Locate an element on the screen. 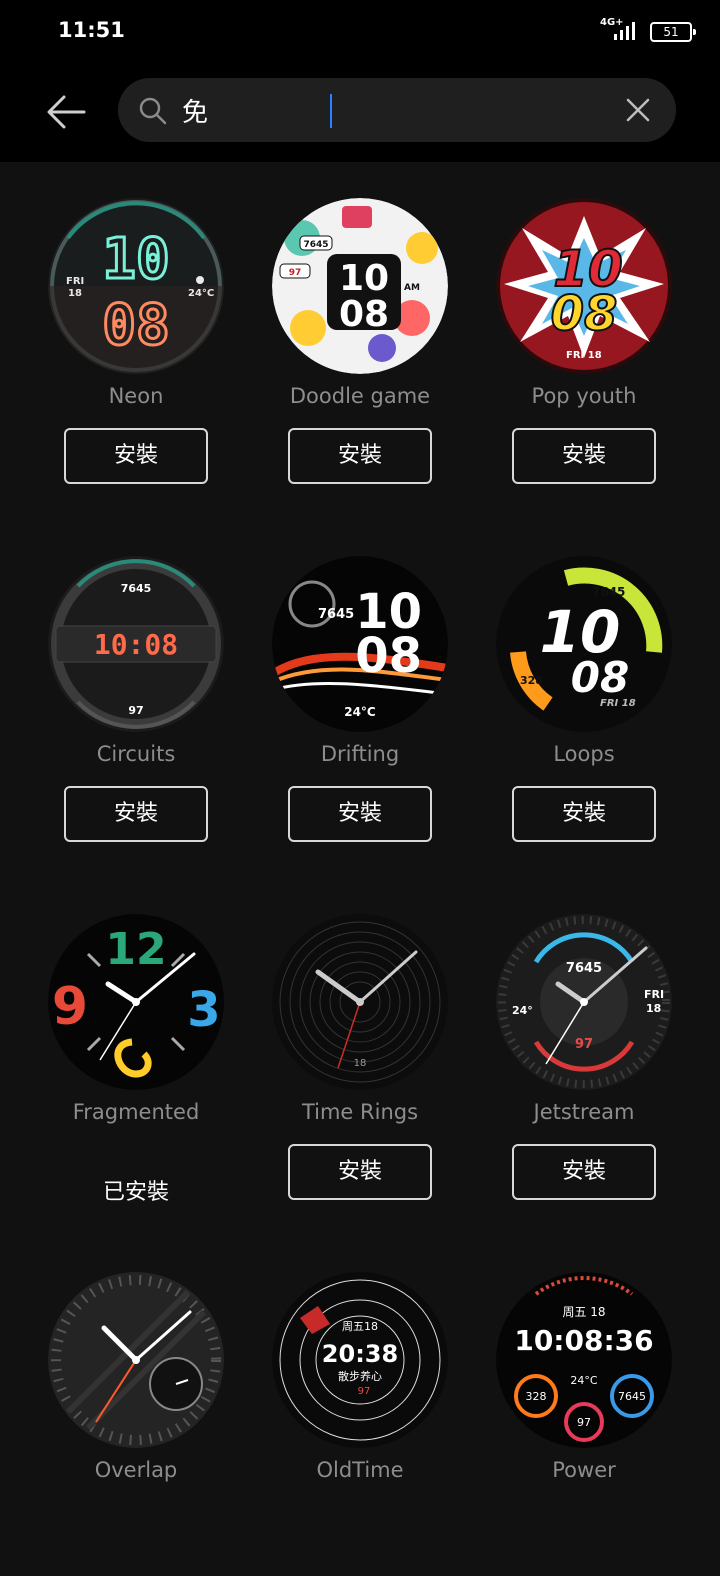 The height and width of the screenshot is (1576, 720). watch-face-card: 7645 10 08 24°C Drifting 安裝 is located at coordinates (360, 690).